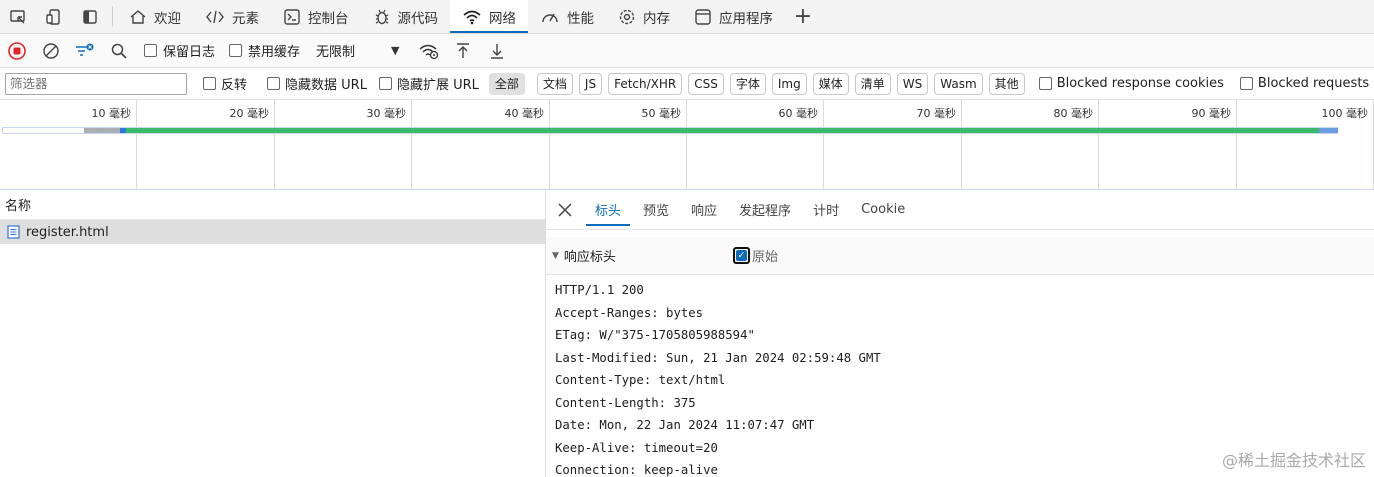 This screenshot has width=1374, height=477. I want to click on sidebar-toggle-icon, so click(90, 16).